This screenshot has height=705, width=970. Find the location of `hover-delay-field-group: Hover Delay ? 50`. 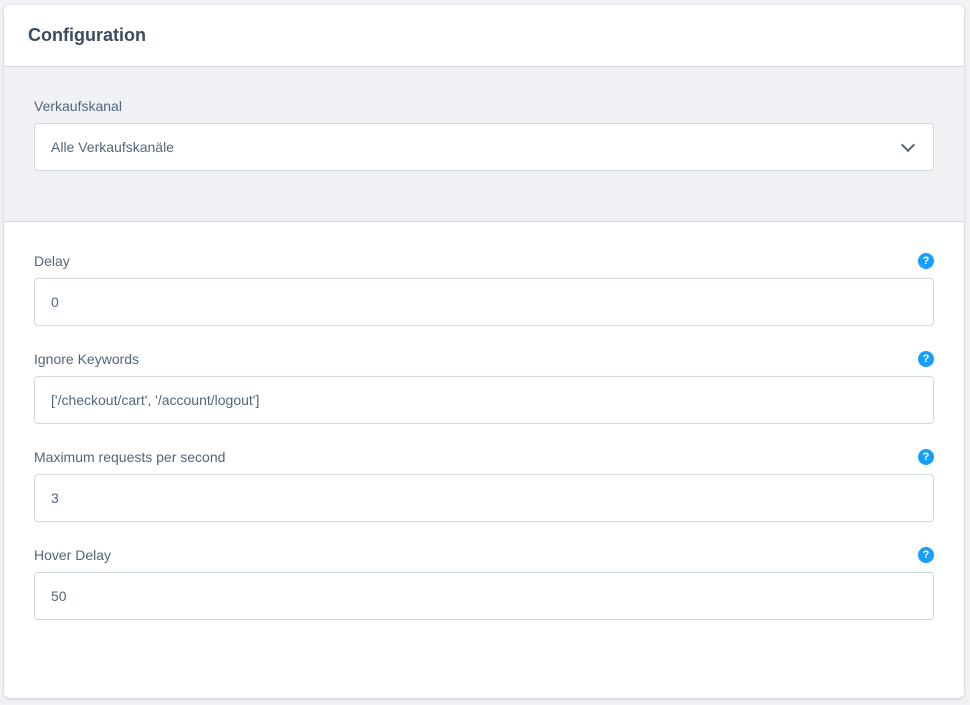

hover-delay-field-group: Hover Delay ? 50 is located at coordinates (484, 583).